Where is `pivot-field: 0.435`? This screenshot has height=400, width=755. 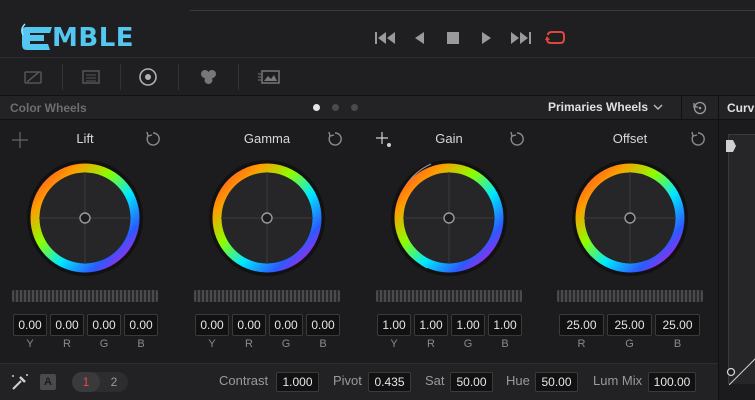 pivot-field: 0.435 is located at coordinates (389, 382).